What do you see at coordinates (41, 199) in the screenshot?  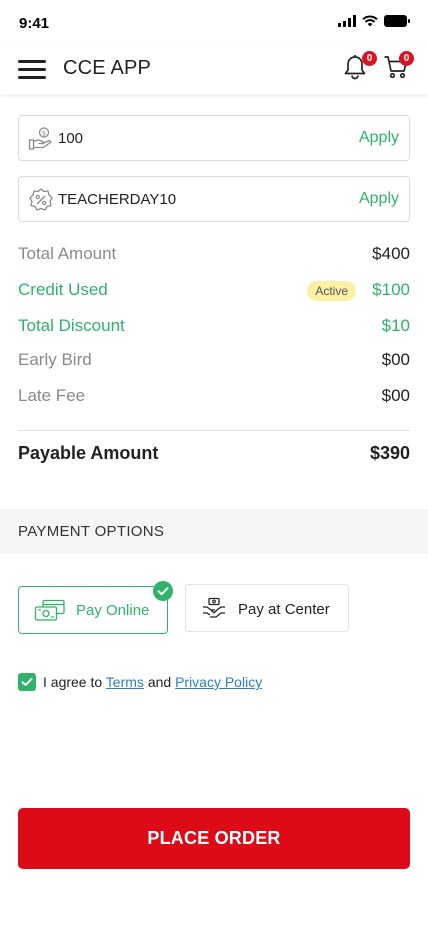 I see `discount-tag-icon` at bounding box center [41, 199].